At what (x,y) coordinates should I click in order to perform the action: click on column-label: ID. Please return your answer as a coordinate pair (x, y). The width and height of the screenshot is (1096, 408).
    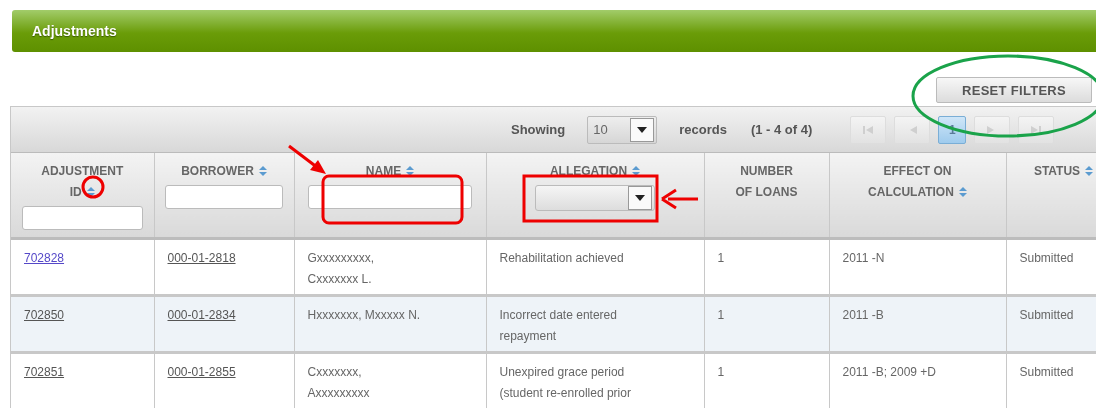
    Looking at the image, I should click on (75, 191).